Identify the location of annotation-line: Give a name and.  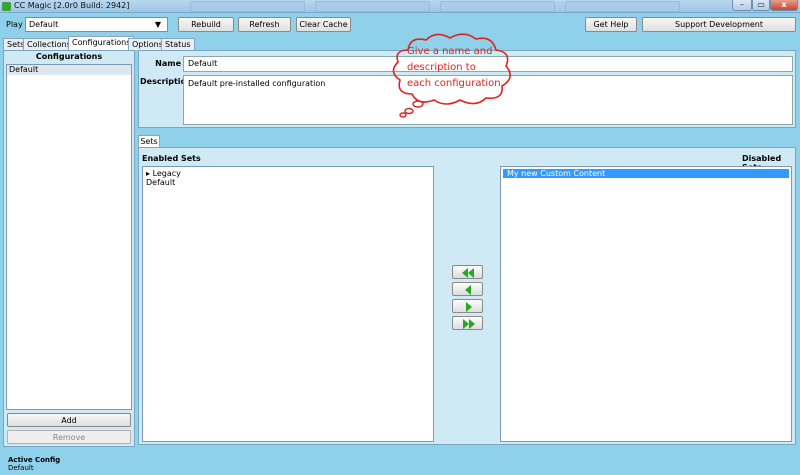
(450, 51).